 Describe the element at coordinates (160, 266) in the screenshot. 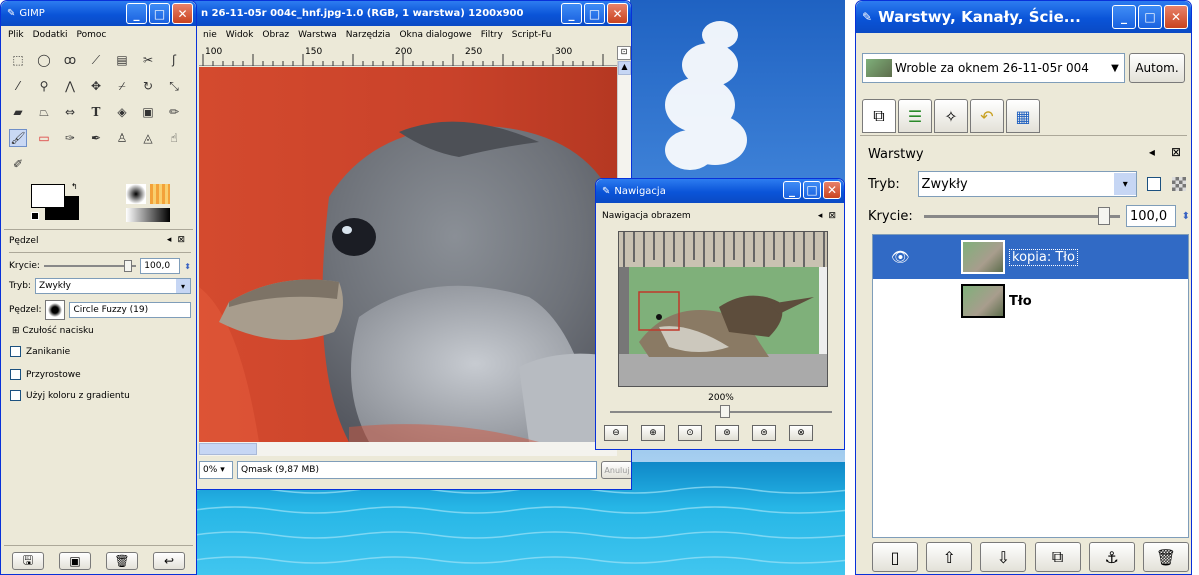

I see `opacity-input: 100,0` at that location.